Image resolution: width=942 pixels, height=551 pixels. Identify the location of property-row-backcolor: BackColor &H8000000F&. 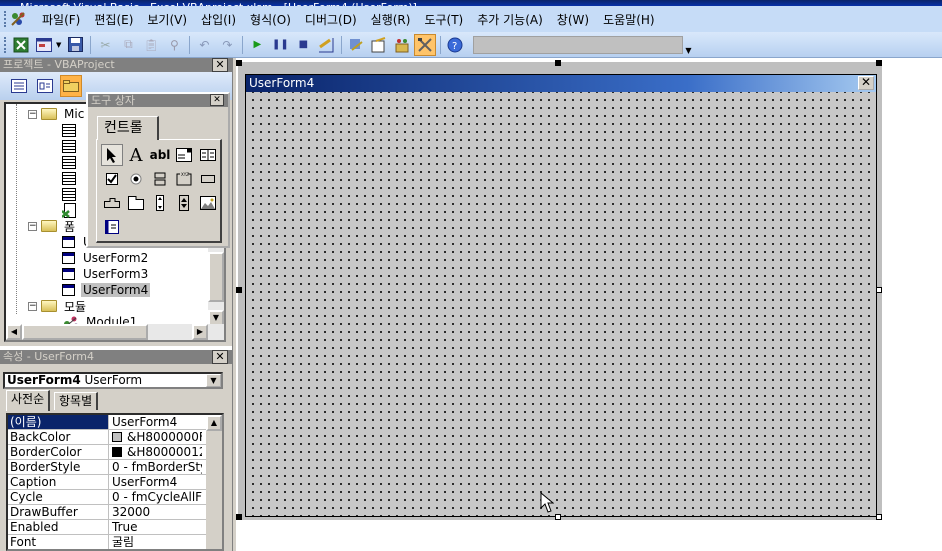
(115, 437).